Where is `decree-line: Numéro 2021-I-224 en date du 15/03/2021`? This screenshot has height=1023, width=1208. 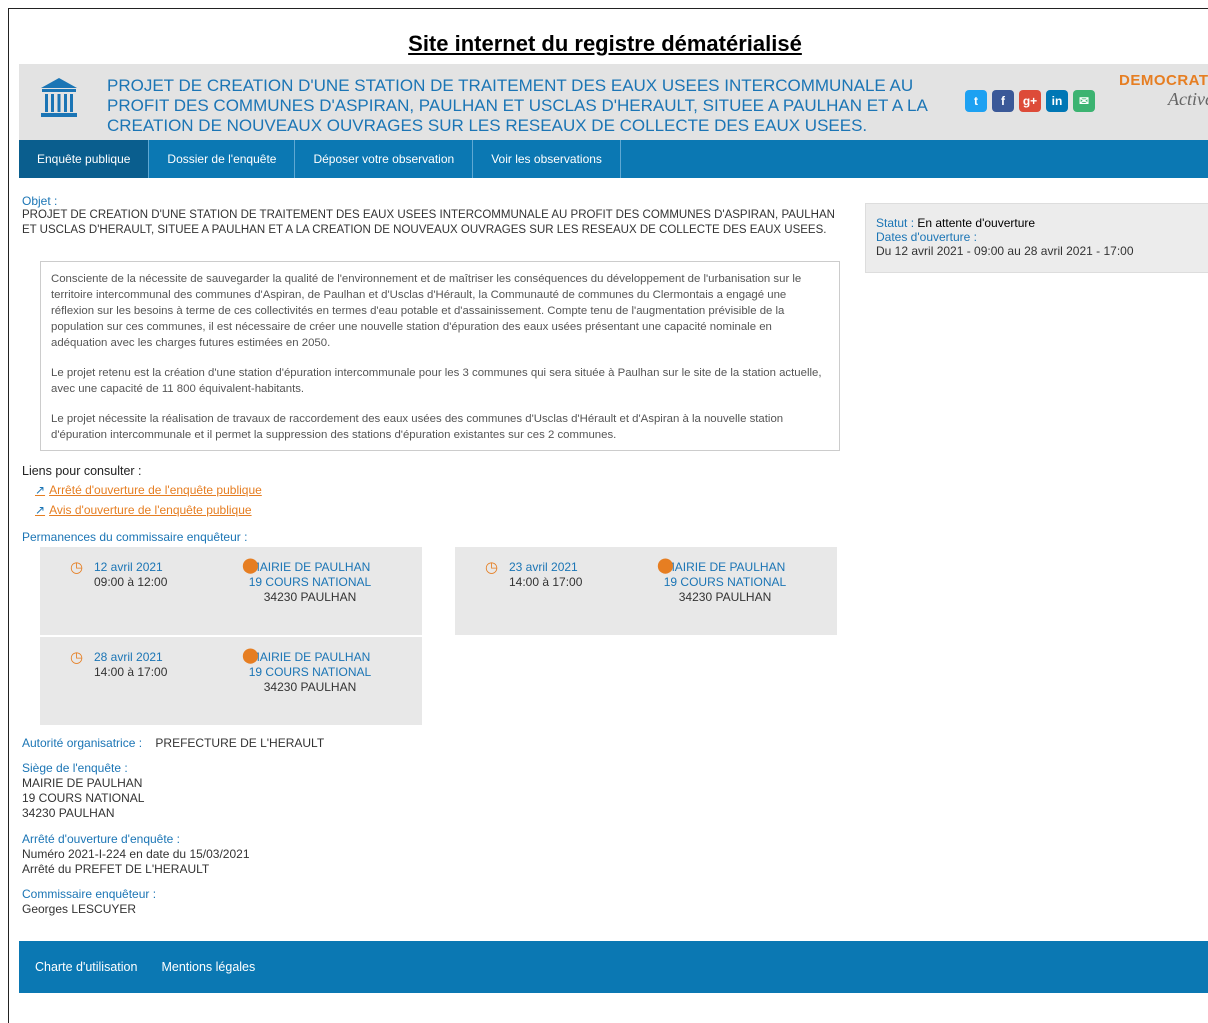
decree-line: Numéro 2021-I-224 en date du 15/03/2021 is located at coordinates (136, 854).